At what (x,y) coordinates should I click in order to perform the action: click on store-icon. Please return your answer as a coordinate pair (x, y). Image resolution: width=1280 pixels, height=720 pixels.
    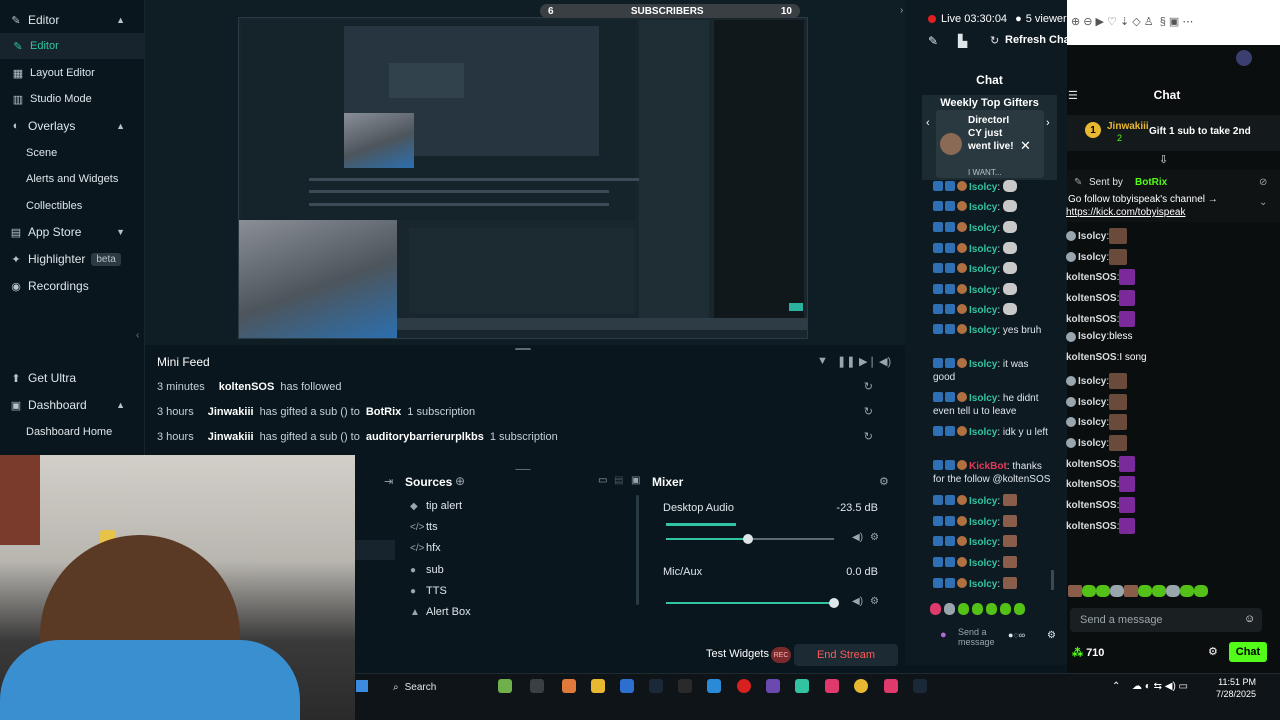
    Looking at the image, I should click on (627, 686).